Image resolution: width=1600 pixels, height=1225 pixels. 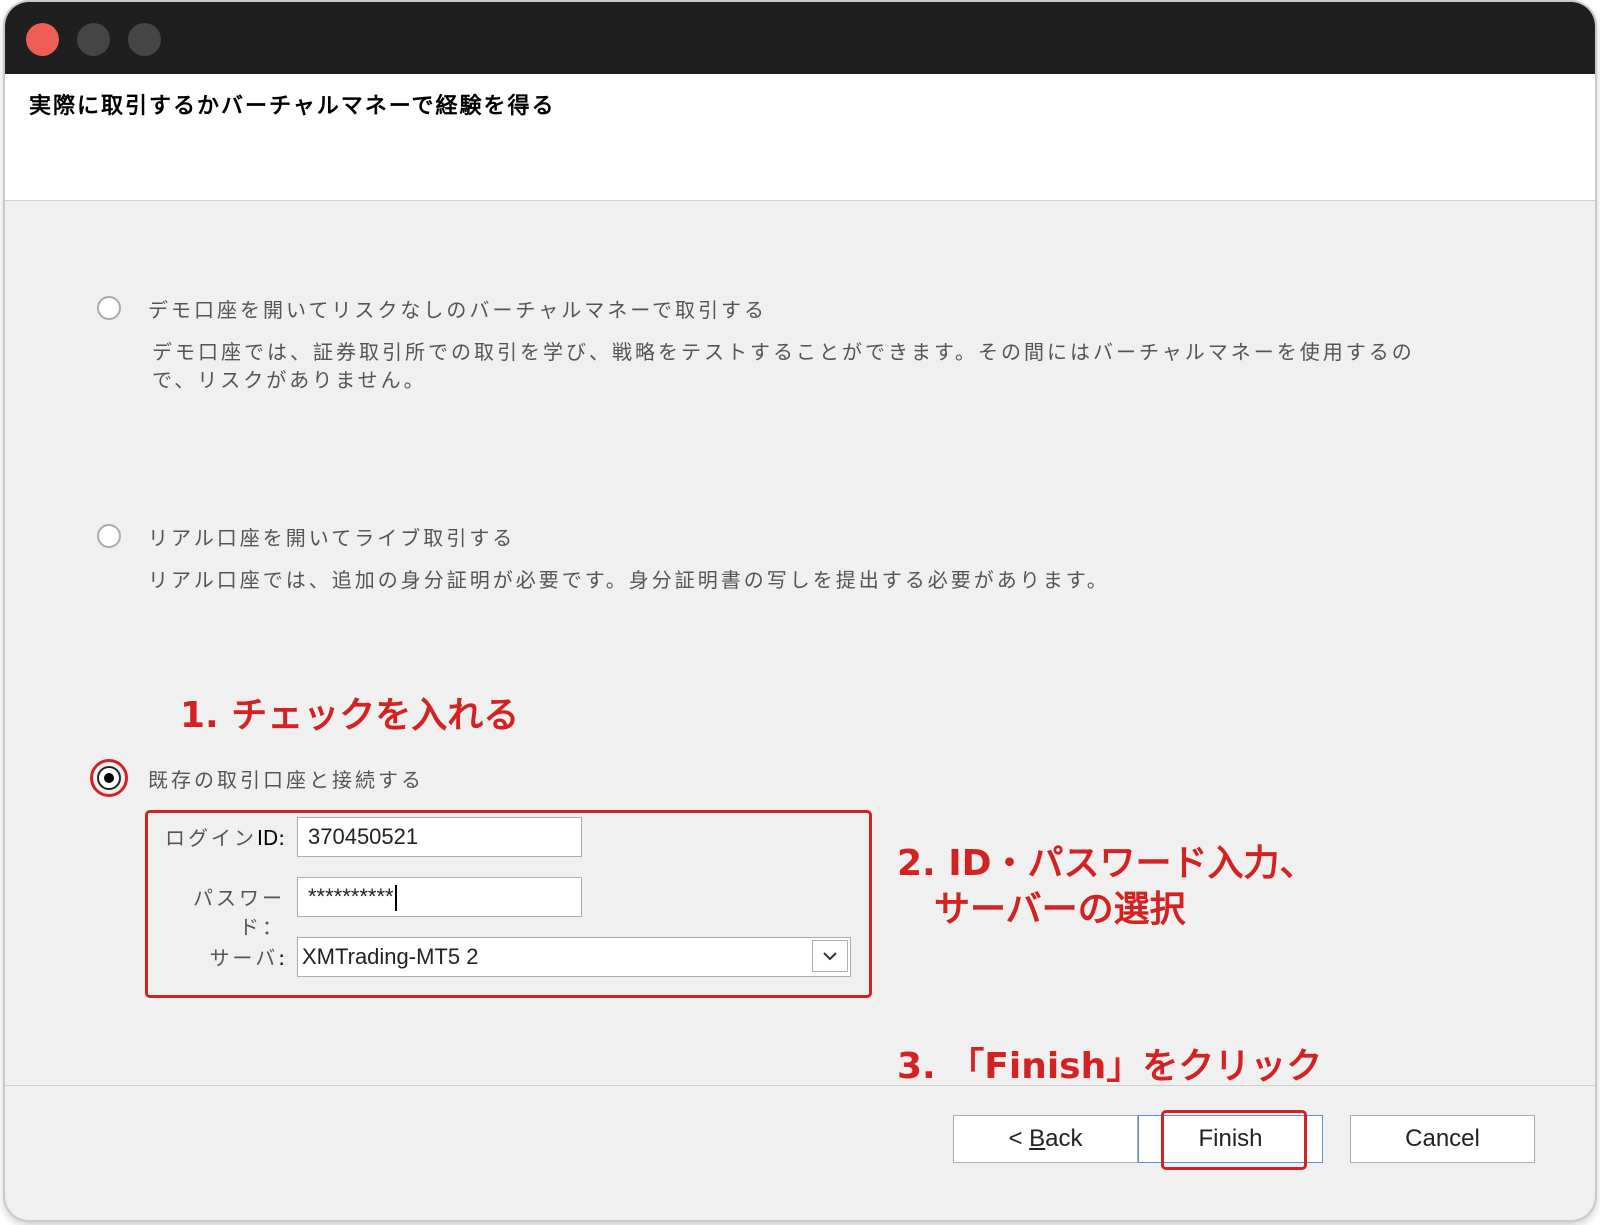 What do you see at coordinates (1064, 1138) in the screenshot?
I see `back-button-rest: ack` at bounding box center [1064, 1138].